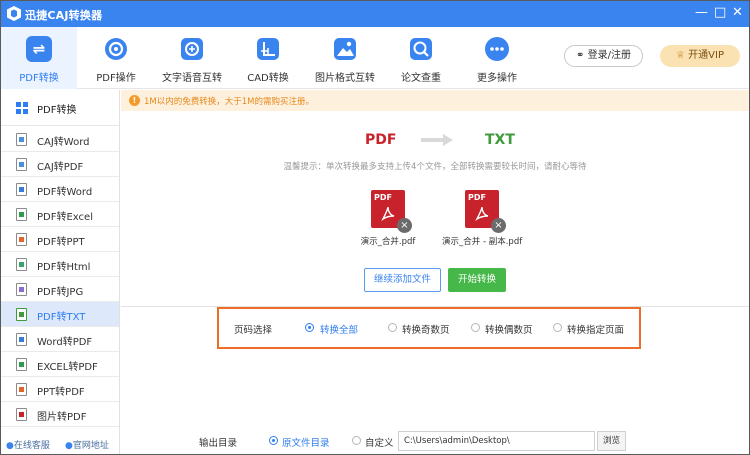 Image resolution: width=750 pixels, height=455 pixels. What do you see at coordinates (31, 446) in the screenshot?
I see `online-service-label: 在线客服` at bounding box center [31, 446].